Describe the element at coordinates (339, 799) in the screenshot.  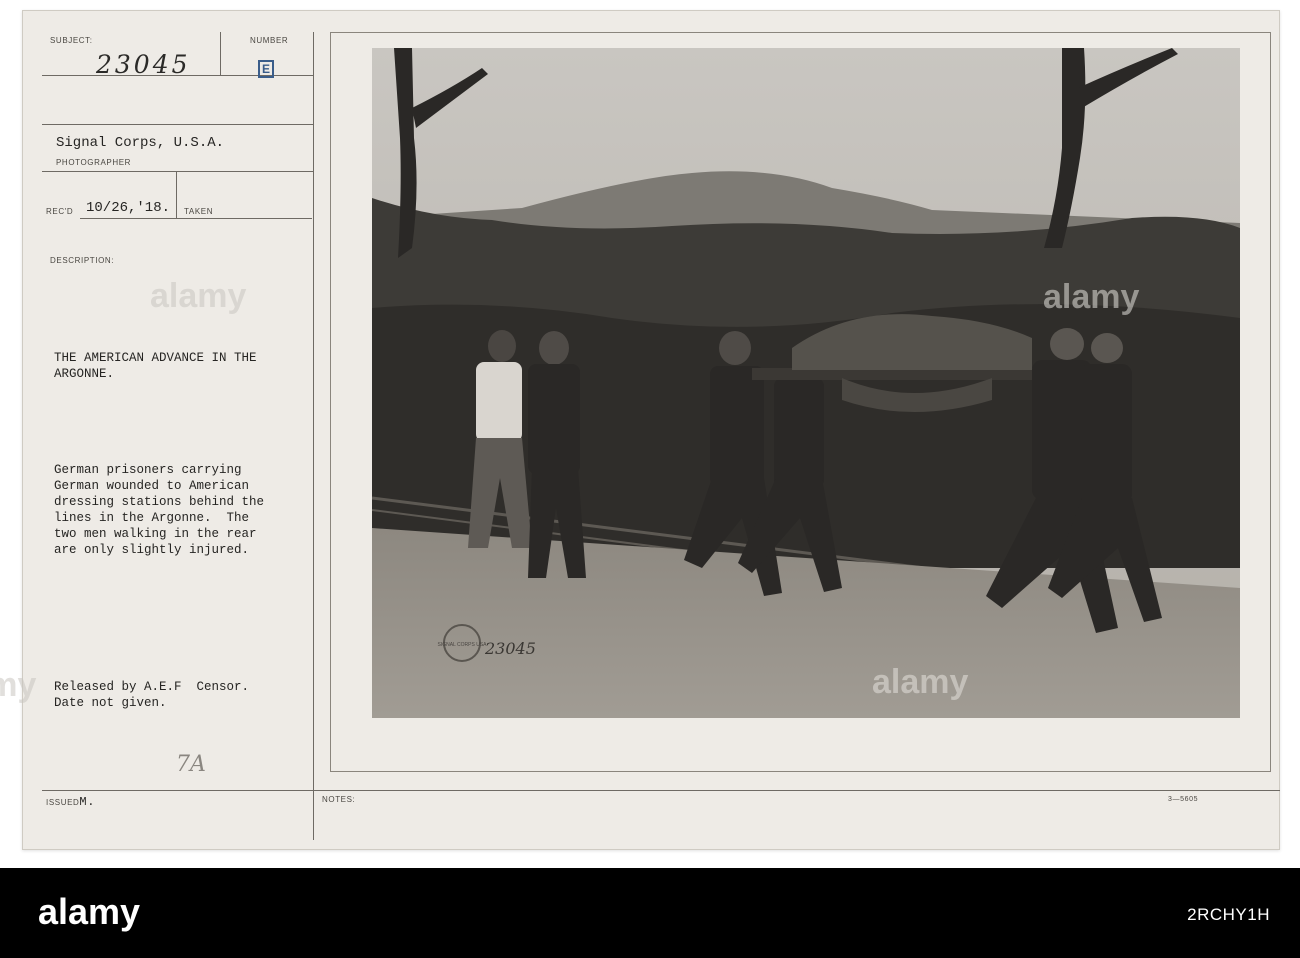
I see `notes-label: NOTES:` at that location.